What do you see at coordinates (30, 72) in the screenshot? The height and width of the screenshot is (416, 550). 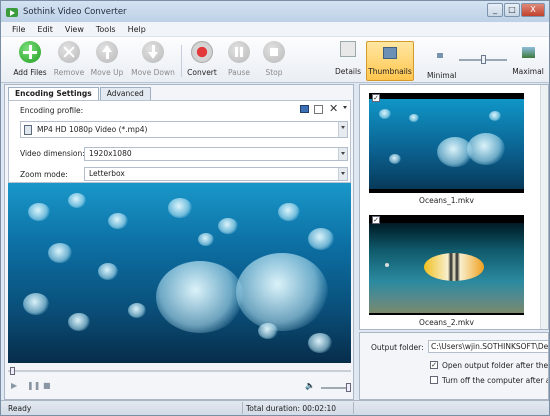 I see `add-files-label: Add Files` at bounding box center [30, 72].